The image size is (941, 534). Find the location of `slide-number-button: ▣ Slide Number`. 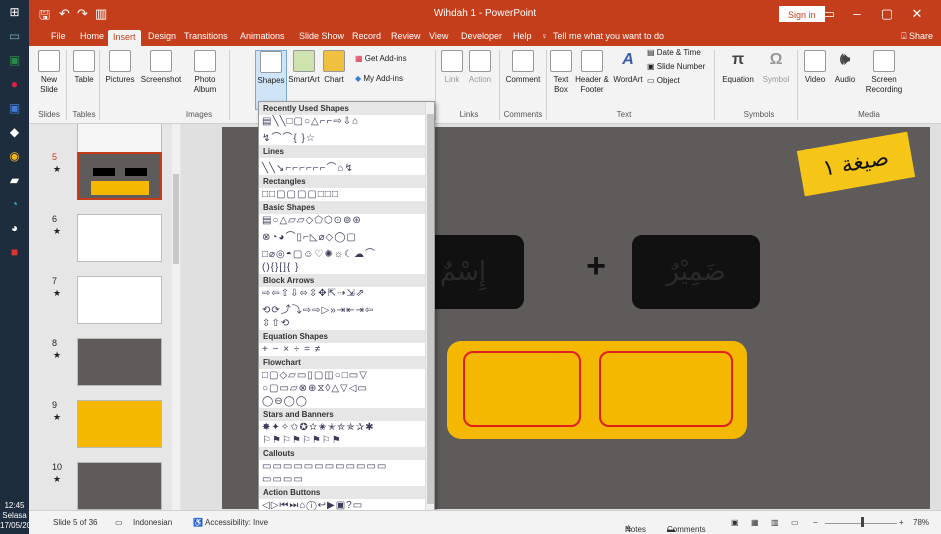

slide-number-button: ▣ Slide Number is located at coordinates (679, 67).